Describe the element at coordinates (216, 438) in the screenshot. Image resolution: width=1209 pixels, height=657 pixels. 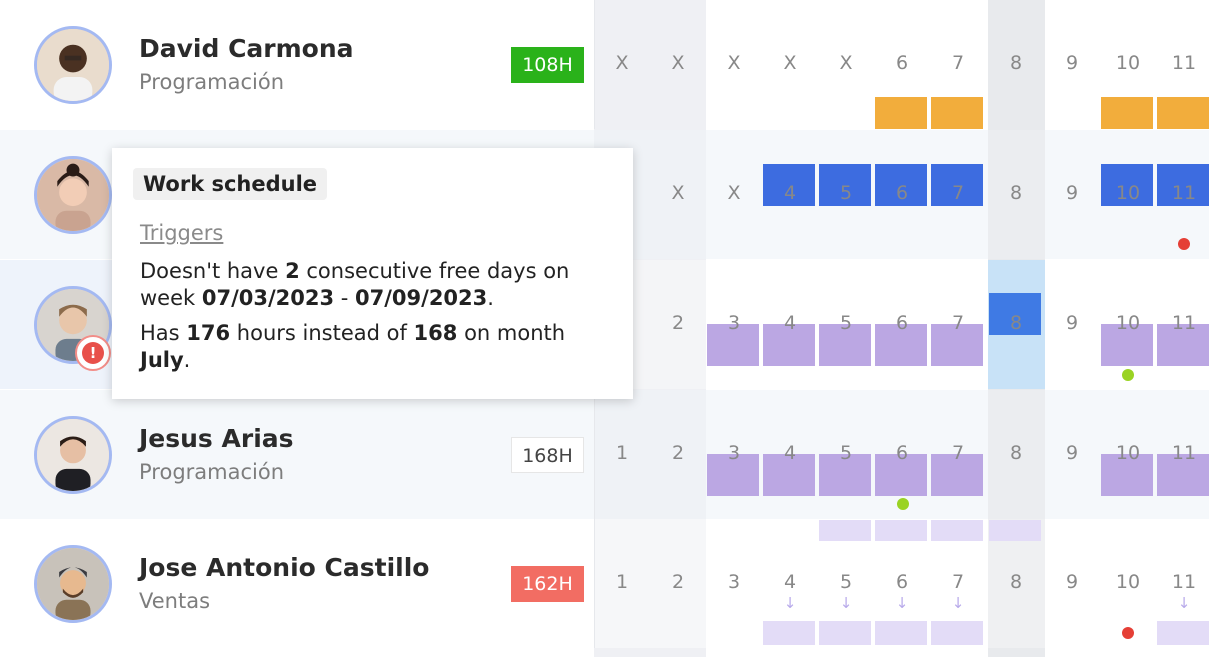
I see `employee-name: Jesus Arias` at that location.